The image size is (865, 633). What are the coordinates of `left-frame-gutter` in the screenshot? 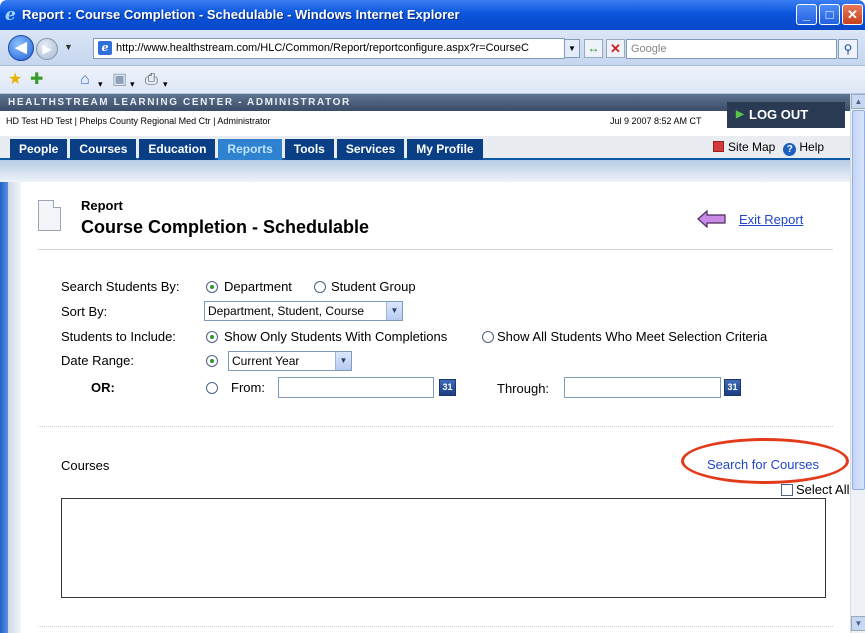 It's located at (14, 407).